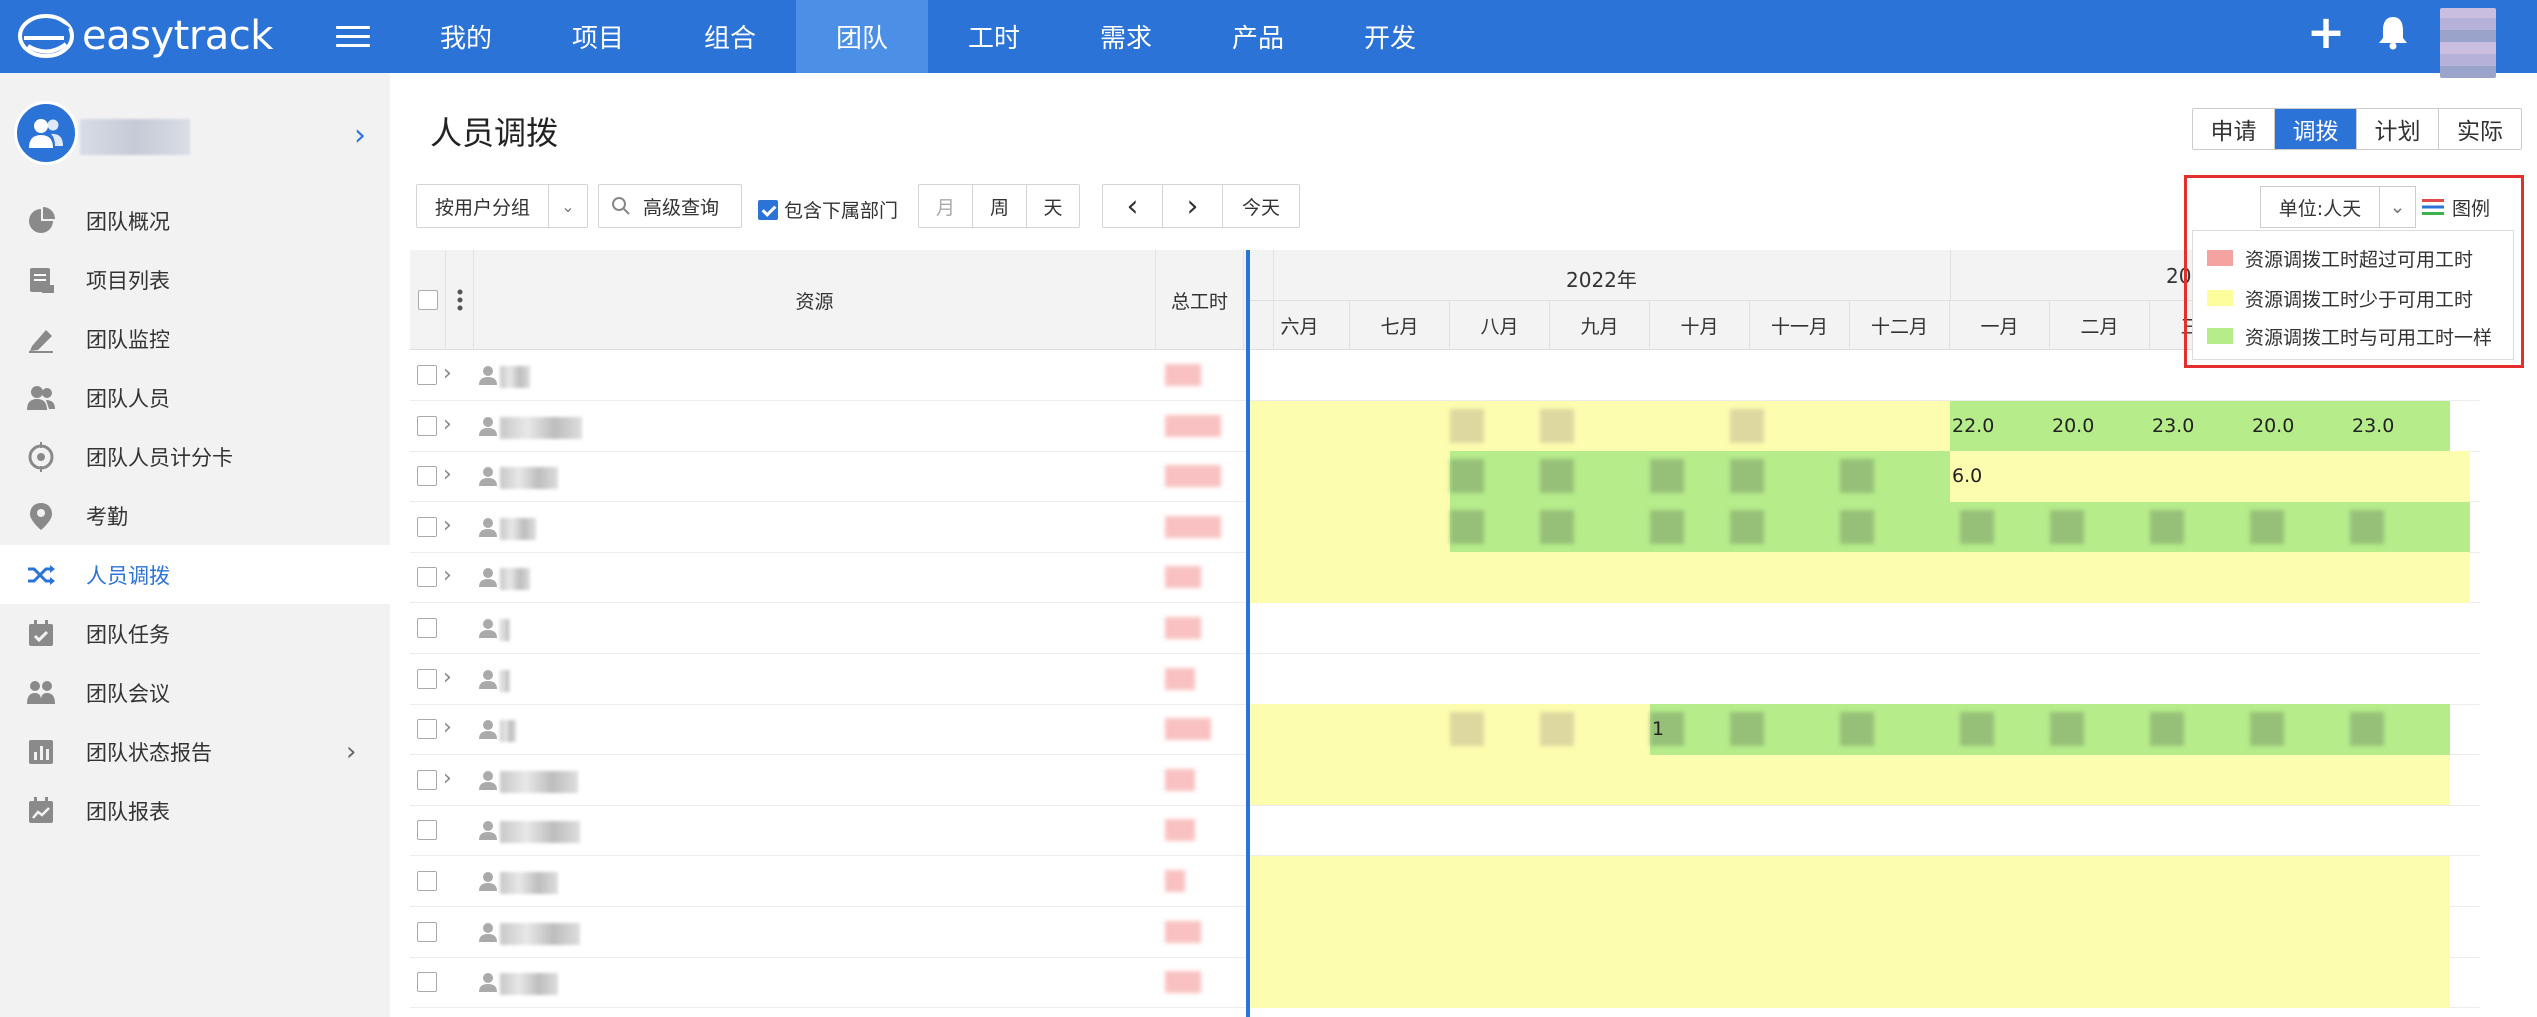  What do you see at coordinates (2273, 425) in the screenshot?
I see `allocation-value: 20.0` at bounding box center [2273, 425].